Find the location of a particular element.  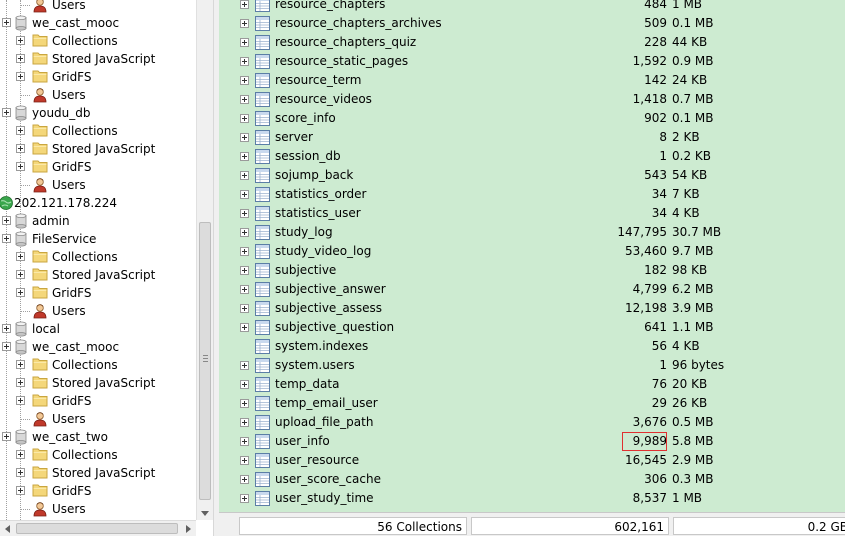

table-row: sojump_back 543 54 KB is located at coordinates (532, 175).